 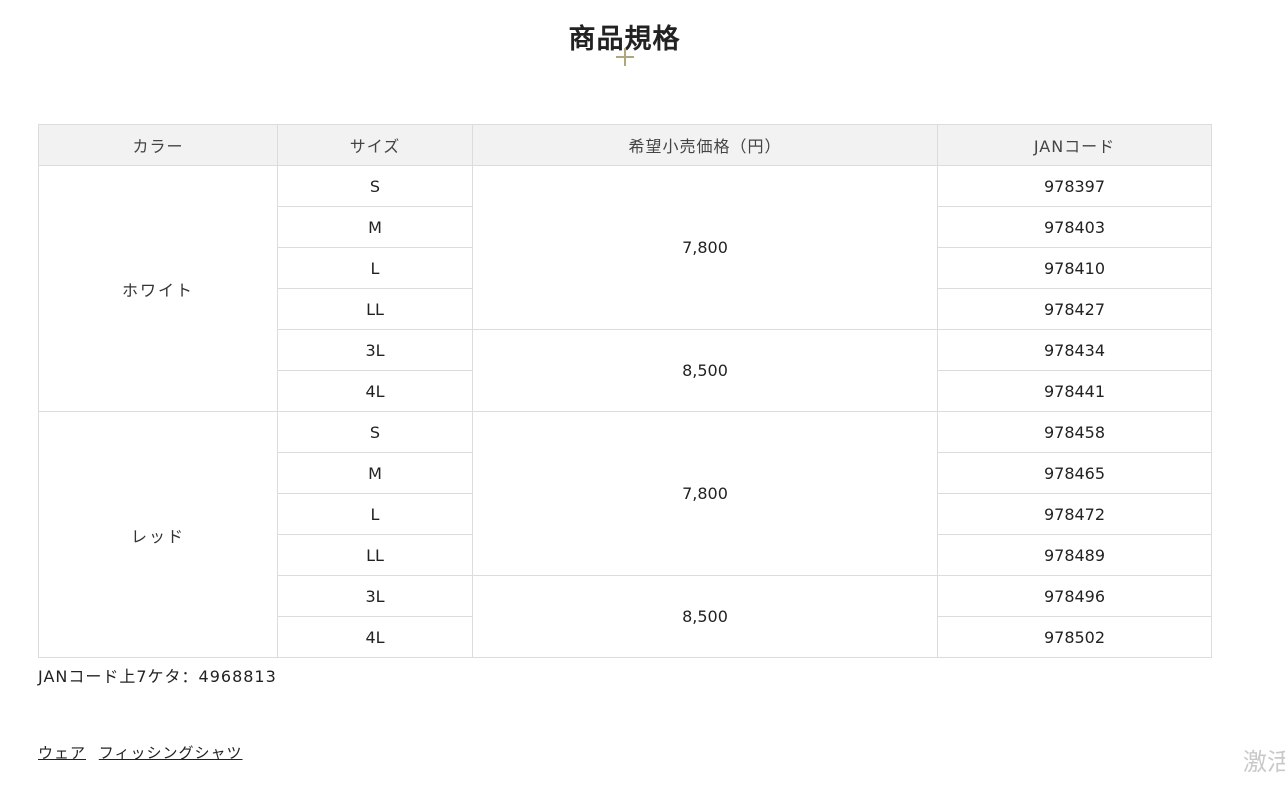 What do you see at coordinates (1074, 227) in the screenshot?
I see `jan-cell: 978403` at bounding box center [1074, 227].